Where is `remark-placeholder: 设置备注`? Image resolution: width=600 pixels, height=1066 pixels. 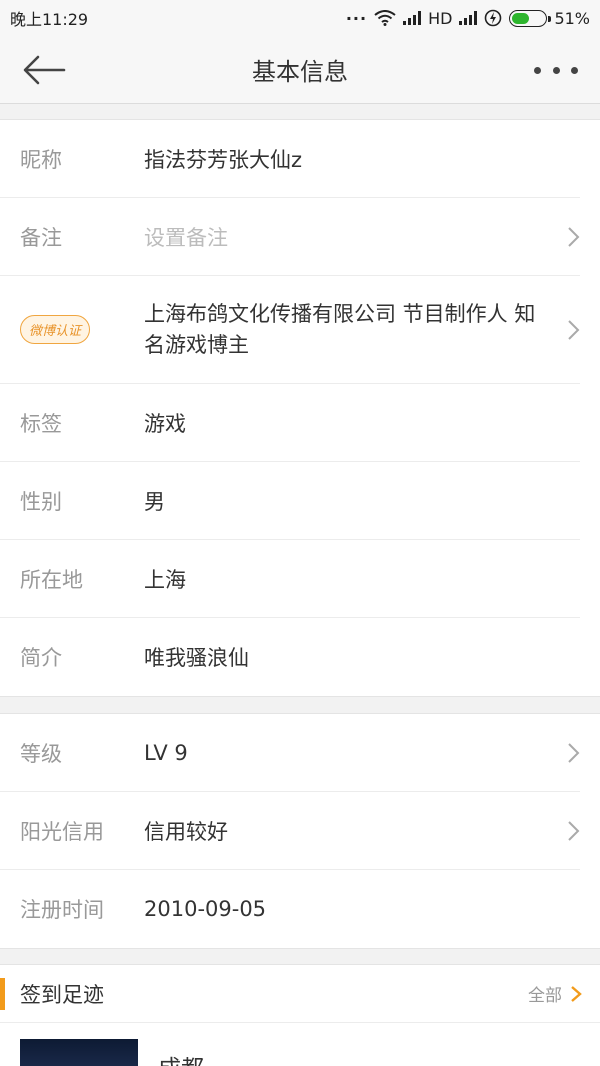
remark-placeholder: 设置备注 is located at coordinates (186, 237).